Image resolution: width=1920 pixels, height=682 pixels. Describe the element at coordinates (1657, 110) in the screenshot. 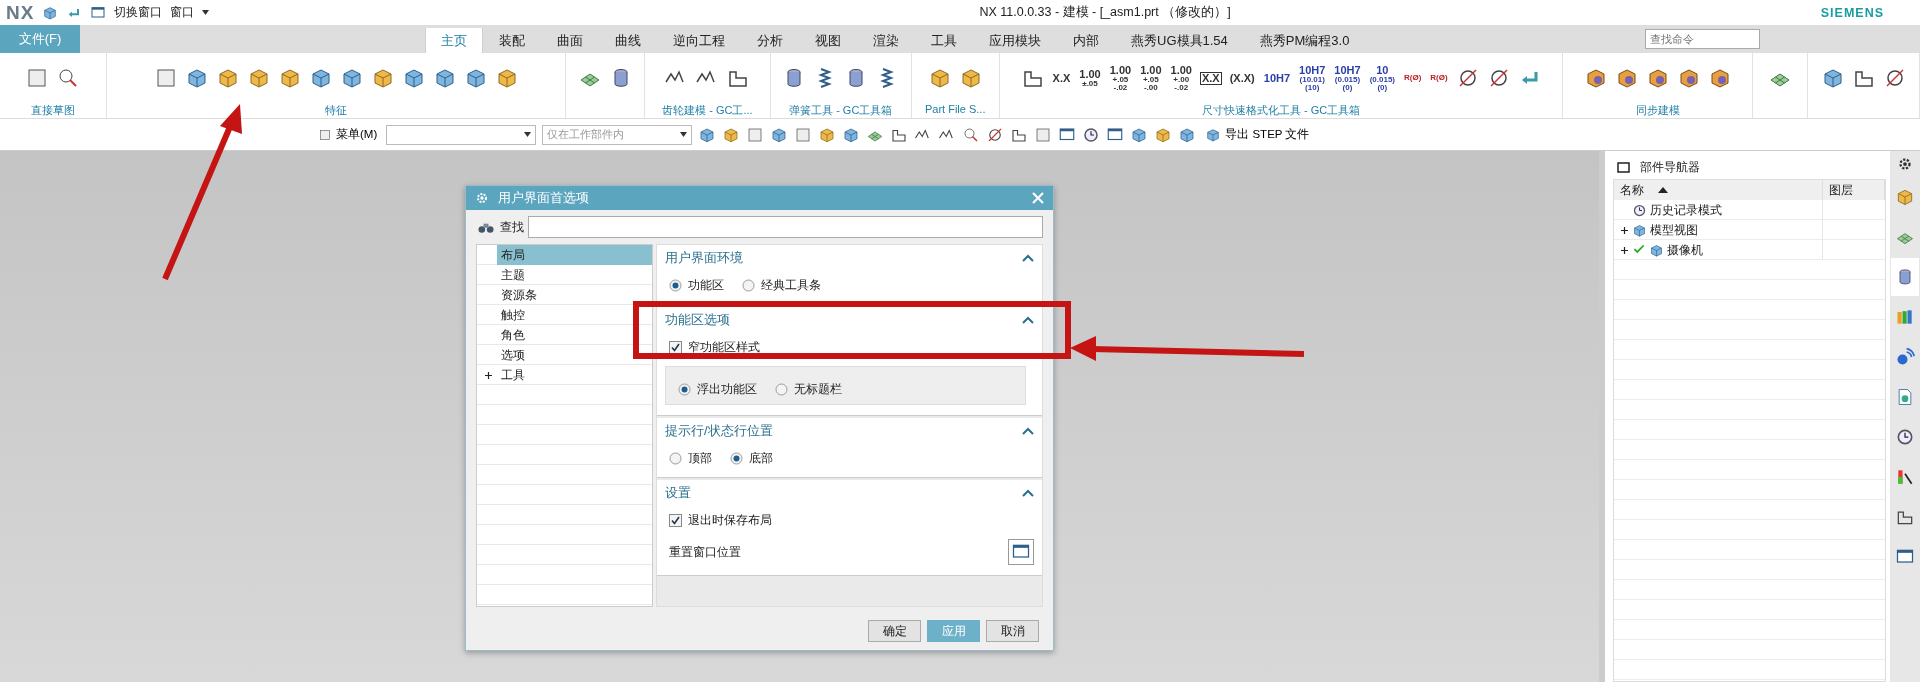

I see `group-label: 同步建模` at that location.